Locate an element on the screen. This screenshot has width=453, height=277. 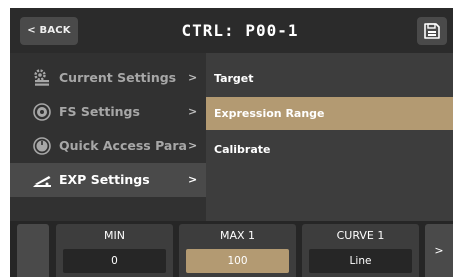
param-curve: CURVE 1 Line is located at coordinates (360, 250).